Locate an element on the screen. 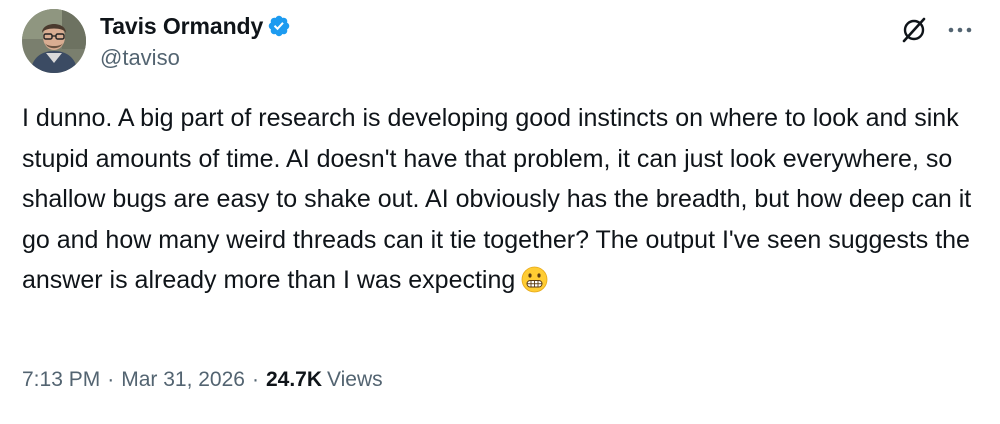 The image size is (1000, 424). tweet-header: Tavis Ormandy @taviso is located at coordinates (156, 41).